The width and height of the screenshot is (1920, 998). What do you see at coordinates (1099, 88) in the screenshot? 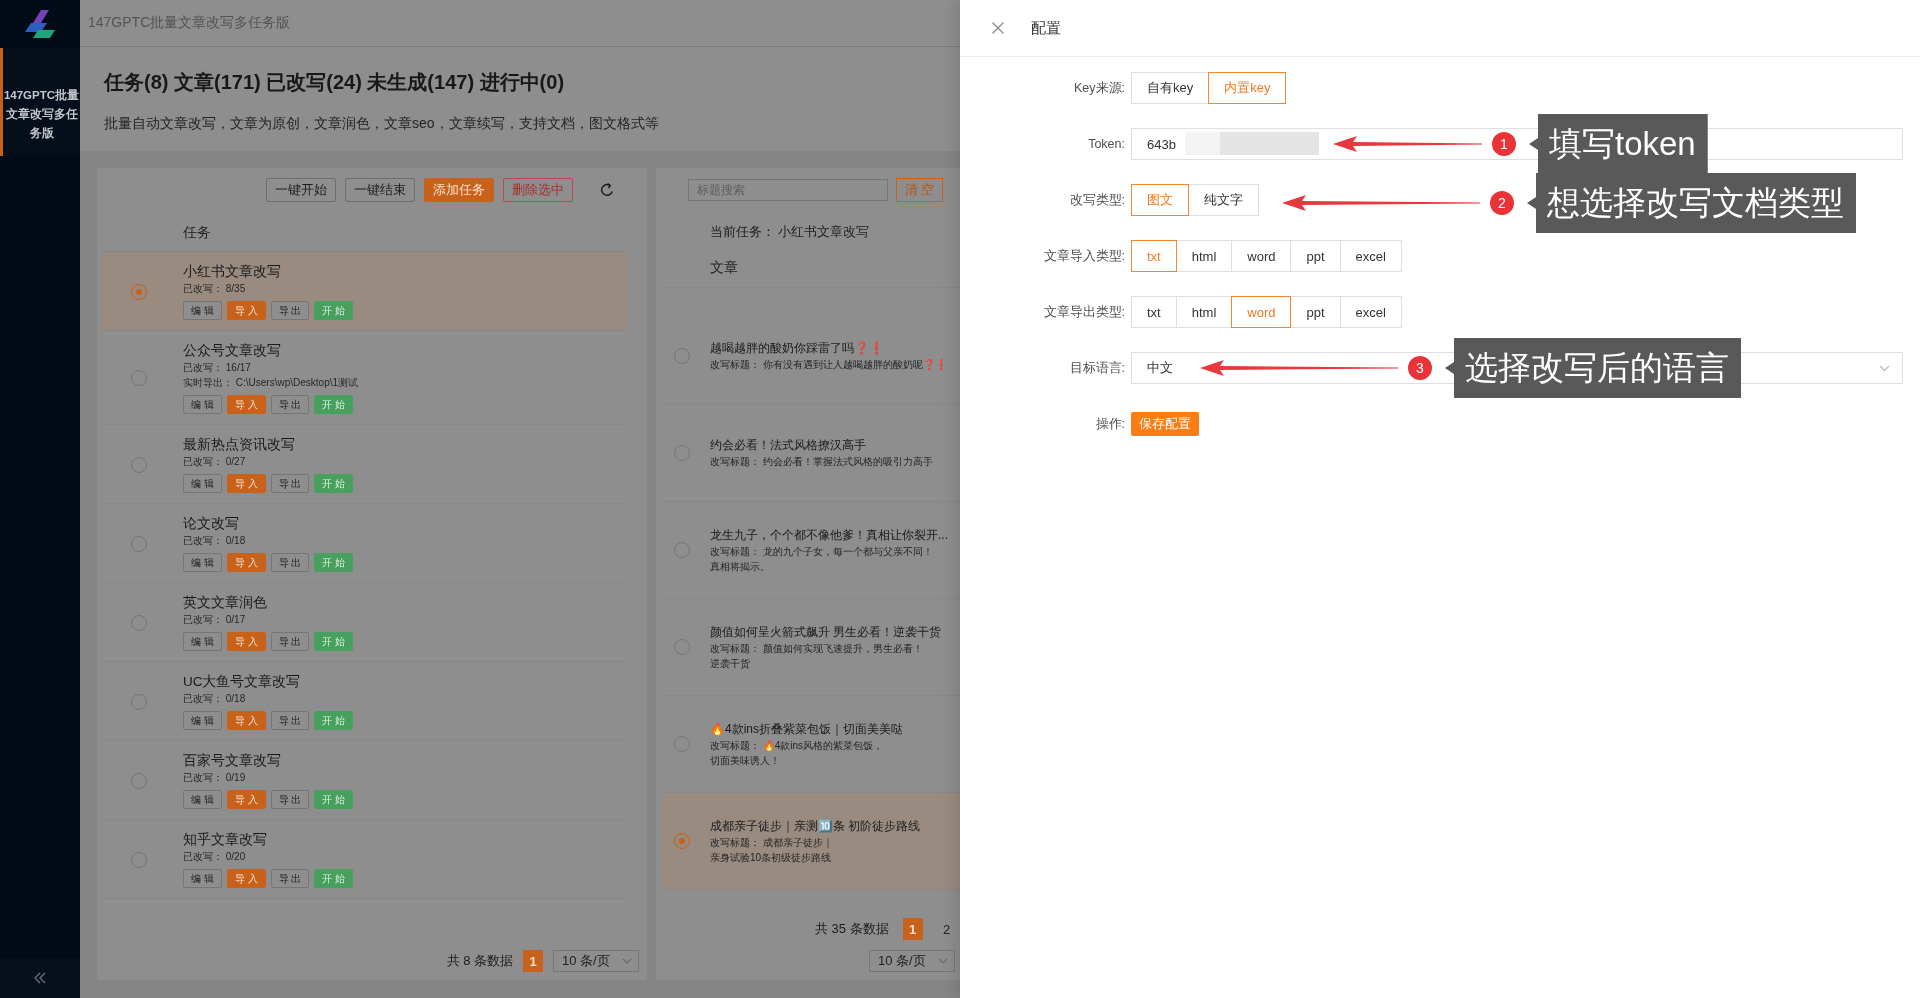
I see `field-label: Key来源:` at bounding box center [1099, 88].